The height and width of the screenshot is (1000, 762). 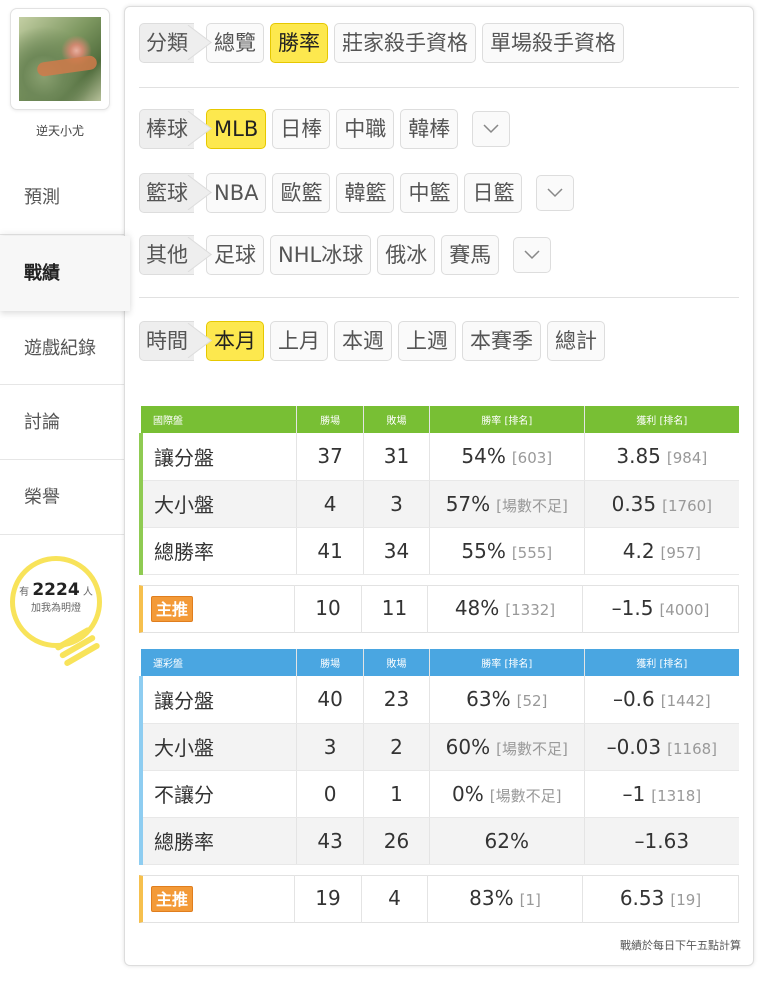 I want to click on league-bleague: 日籃, so click(x=493, y=193).